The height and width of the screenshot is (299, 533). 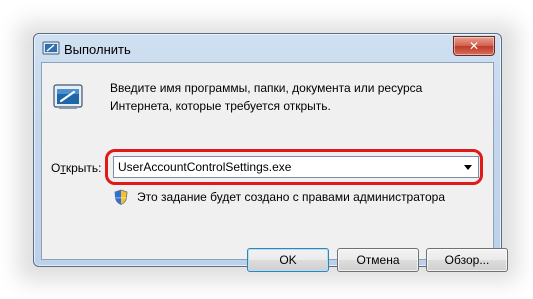 I want to click on title-bar: Выполнить ✕, so click(x=267, y=48).